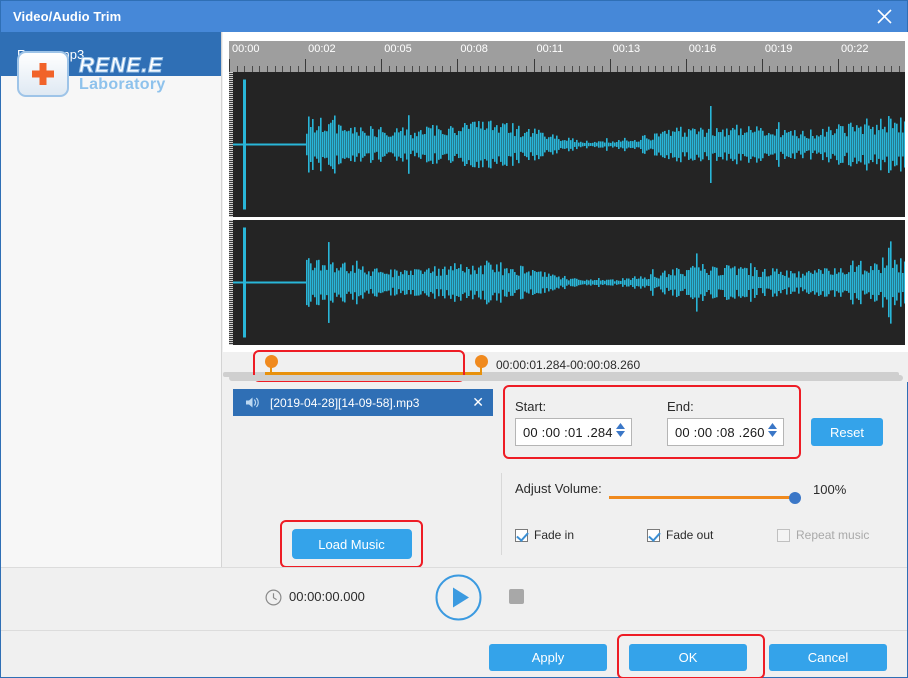 Image resolution: width=908 pixels, height=678 pixels. Describe the element at coordinates (454, 630) in the screenshot. I see `bottom-separator` at that location.